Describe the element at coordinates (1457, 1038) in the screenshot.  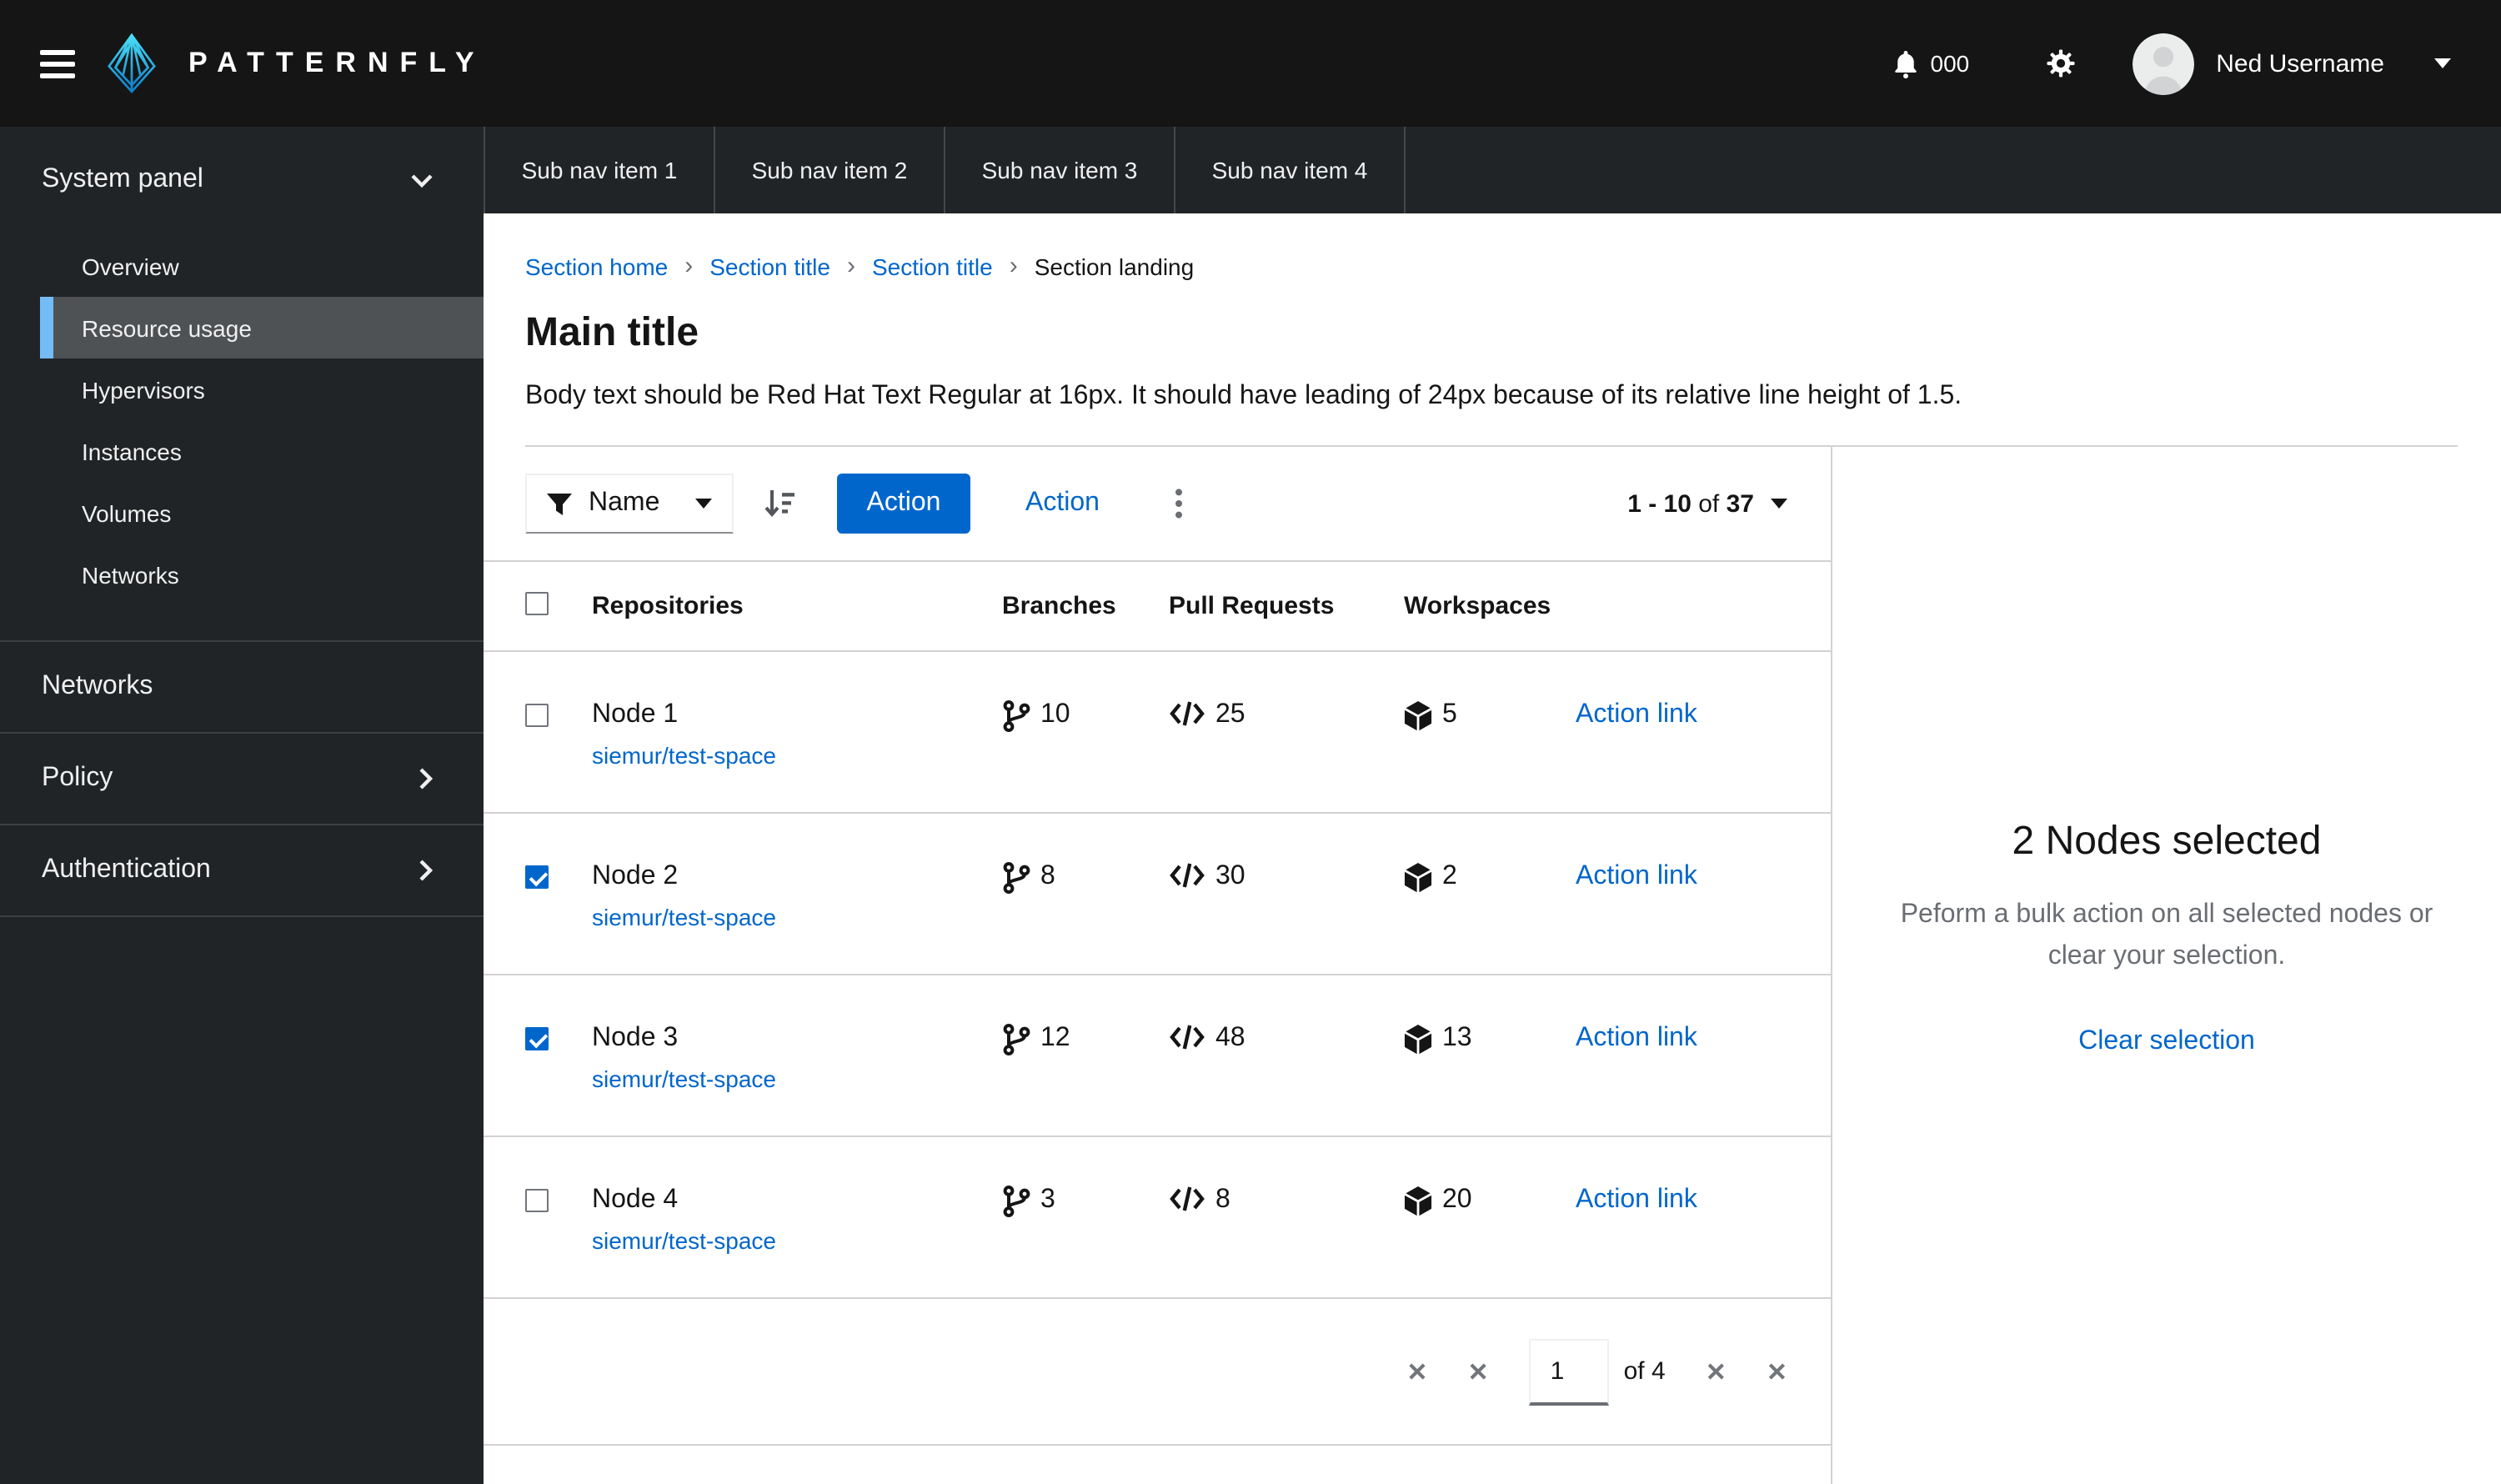
I see `workspaces-count: 13` at that location.